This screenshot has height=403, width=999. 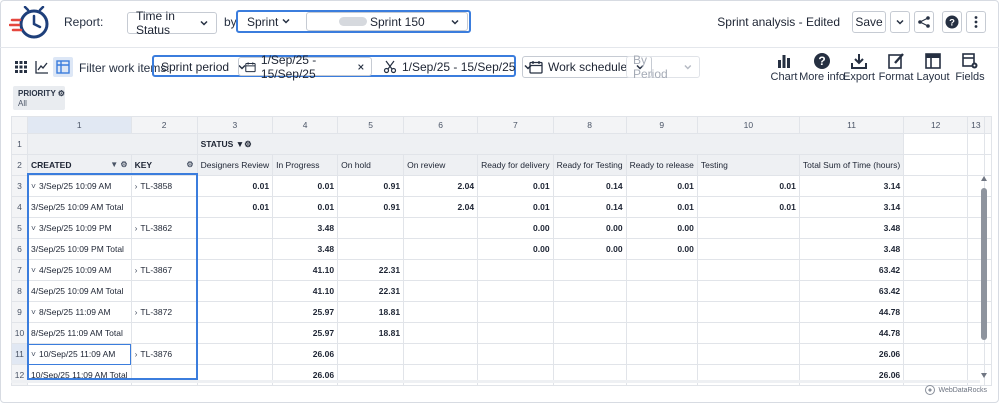 I want to click on key-cell: › TL-3858, so click(x=164, y=186).